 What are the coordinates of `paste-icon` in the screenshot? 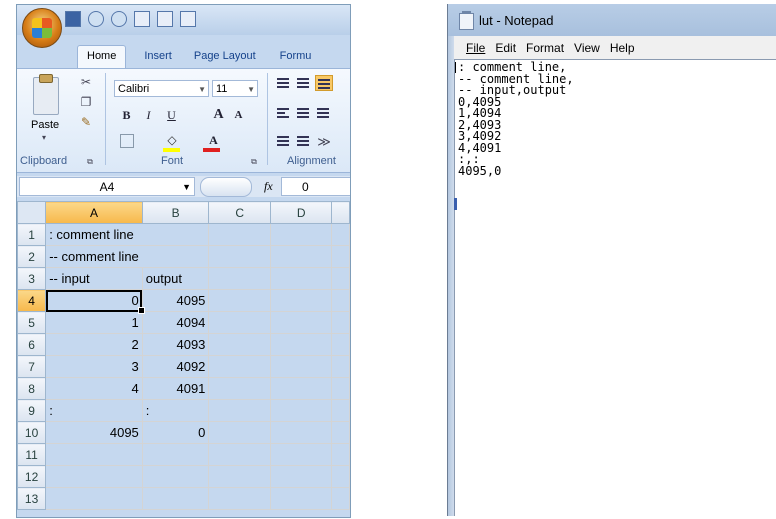 It's located at (46, 94).